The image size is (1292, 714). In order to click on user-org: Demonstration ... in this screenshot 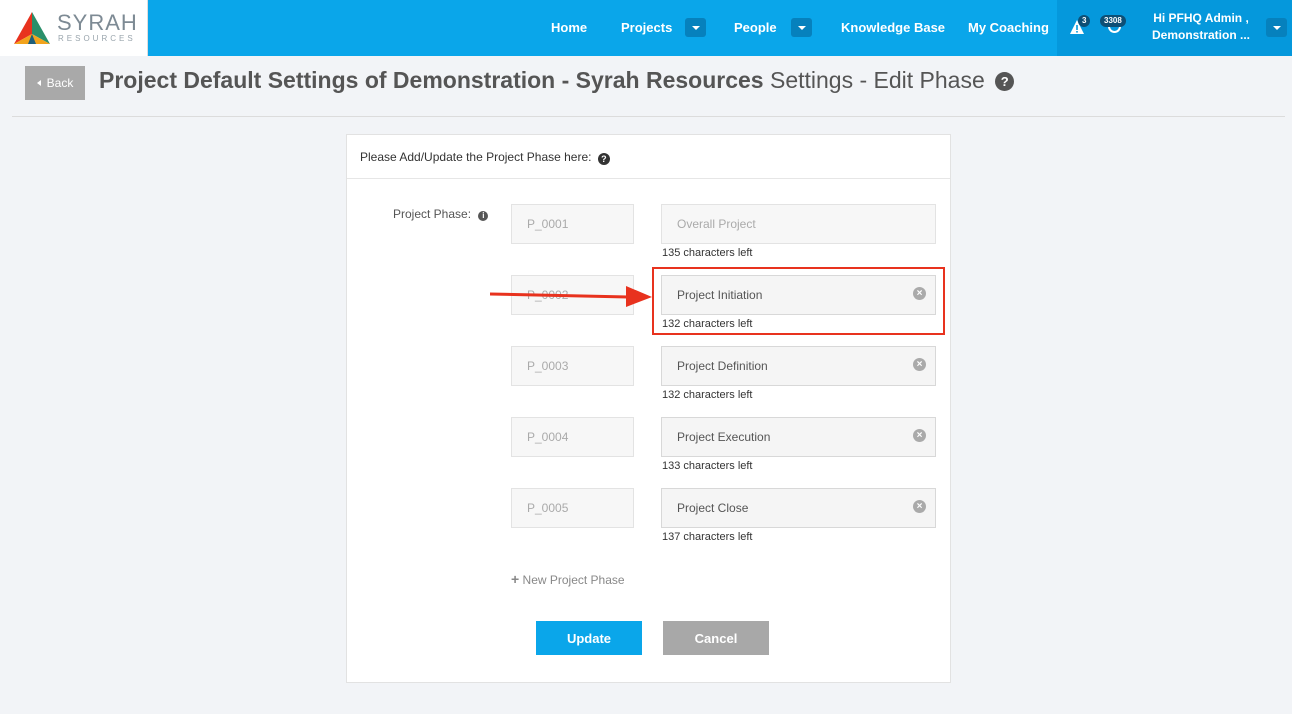, I will do `click(1200, 35)`.